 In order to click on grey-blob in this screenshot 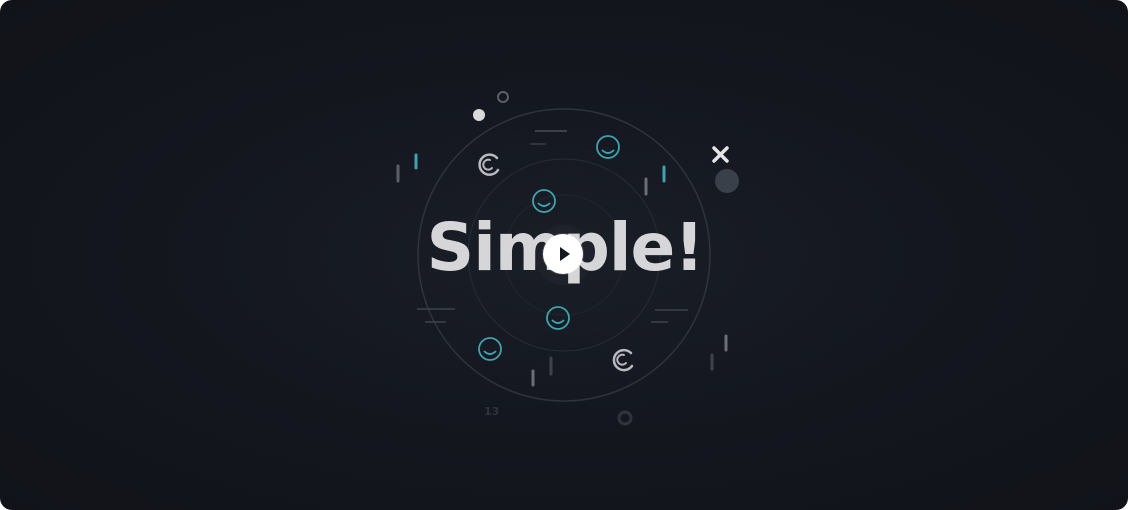, I will do `click(727, 181)`.